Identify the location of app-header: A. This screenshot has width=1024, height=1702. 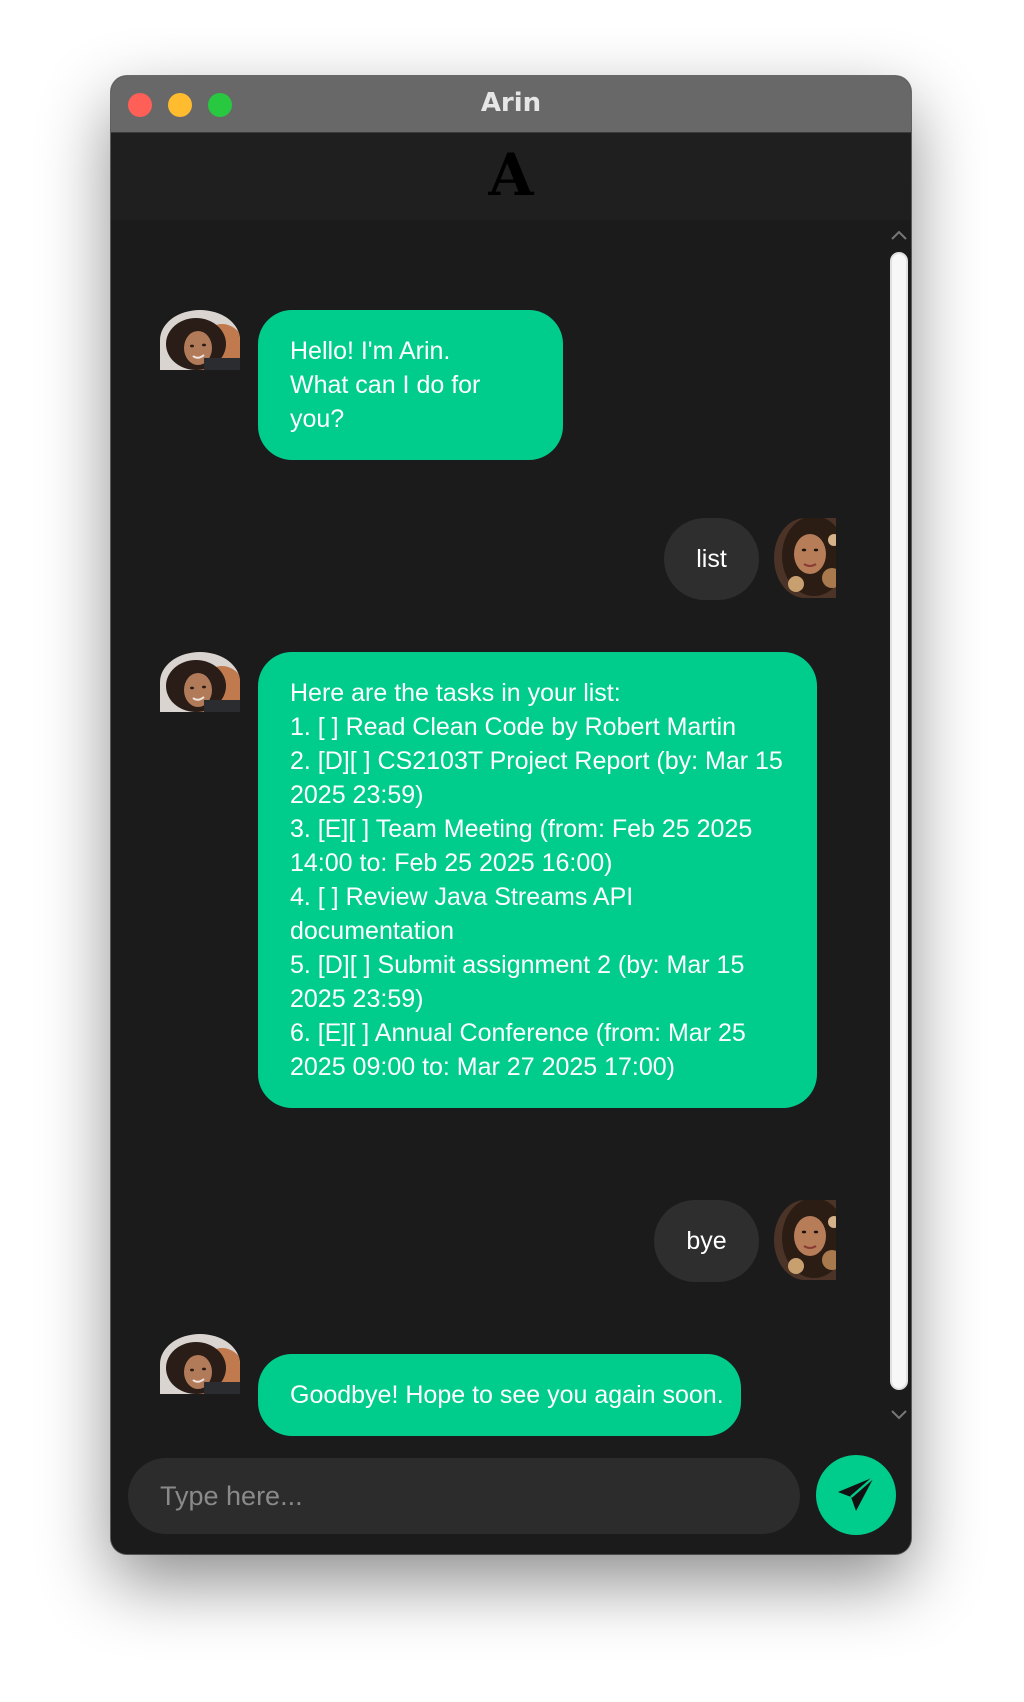
(511, 176).